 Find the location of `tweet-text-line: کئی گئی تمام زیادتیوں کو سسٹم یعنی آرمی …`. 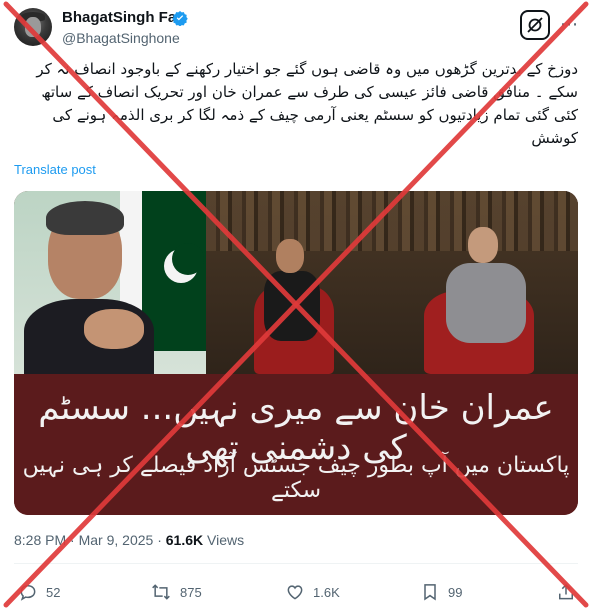

tweet-text-line: کئی گئی تمام زیادتیوں کو سسٹم یعنی آرمی … is located at coordinates (315, 115).